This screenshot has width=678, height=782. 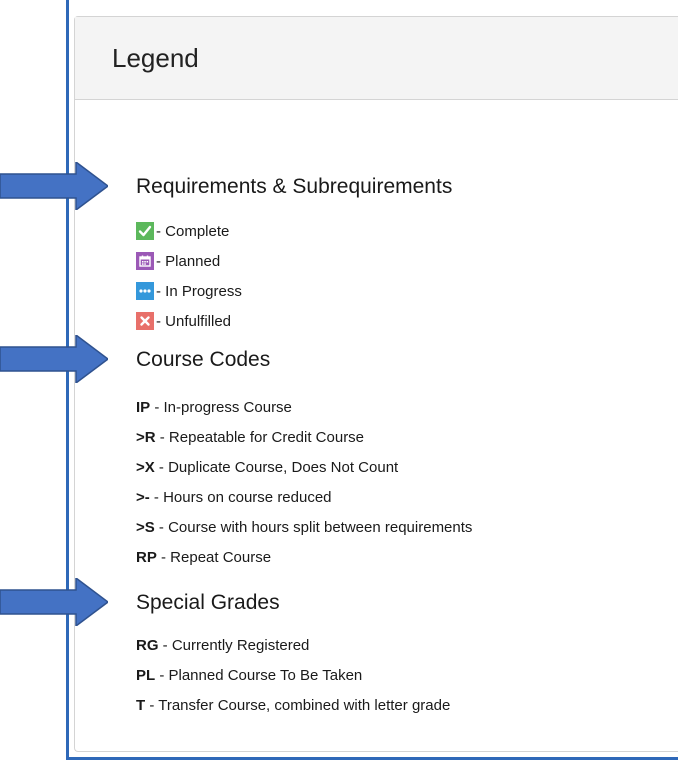 What do you see at coordinates (276, 467) in the screenshot?
I see `code-description: - Duplicate Course, Does Not Count` at bounding box center [276, 467].